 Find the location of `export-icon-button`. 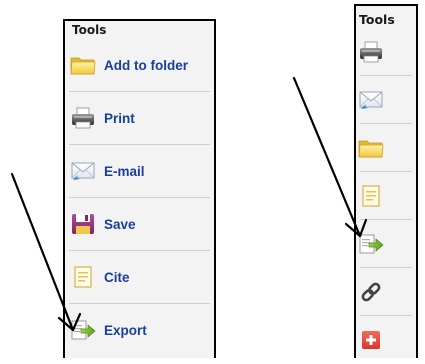

export-icon-button is located at coordinates (386, 244).